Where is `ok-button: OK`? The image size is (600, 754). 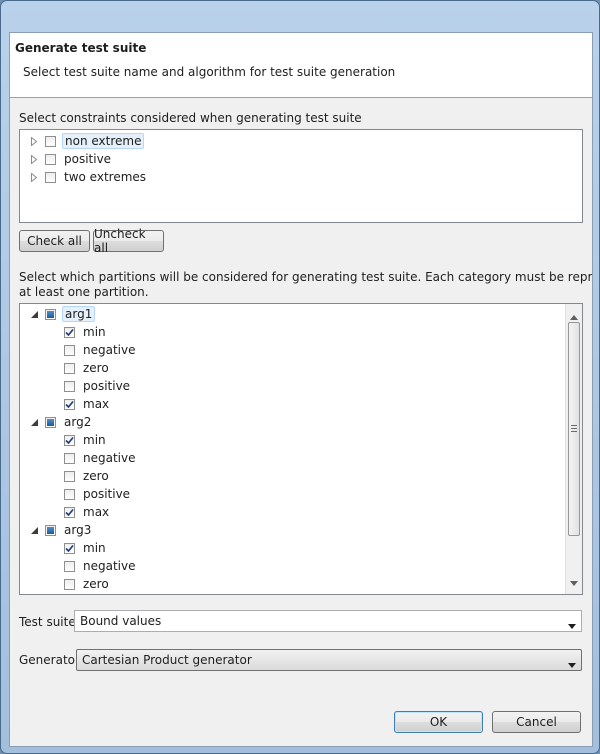
ok-button: OK is located at coordinates (438, 722).